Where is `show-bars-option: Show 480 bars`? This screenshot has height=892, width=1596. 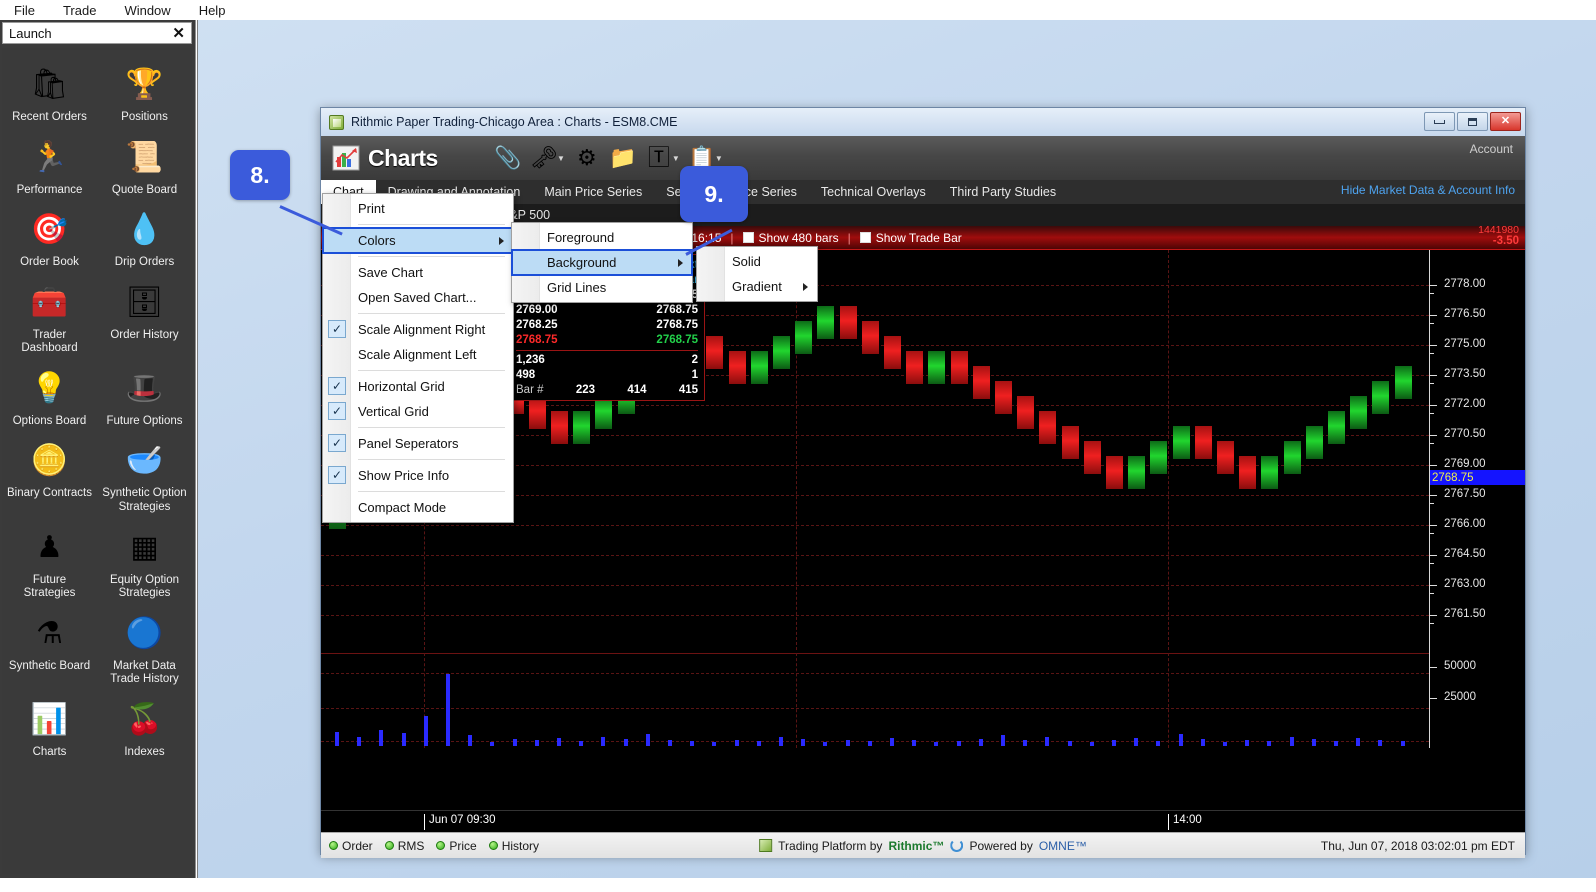
show-bars-option: Show 480 bars is located at coordinates (791, 238).